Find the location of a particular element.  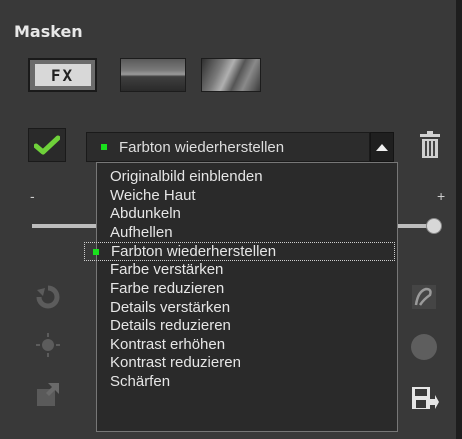

dropdown-option-label: Abdunkeln is located at coordinates (145, 214).